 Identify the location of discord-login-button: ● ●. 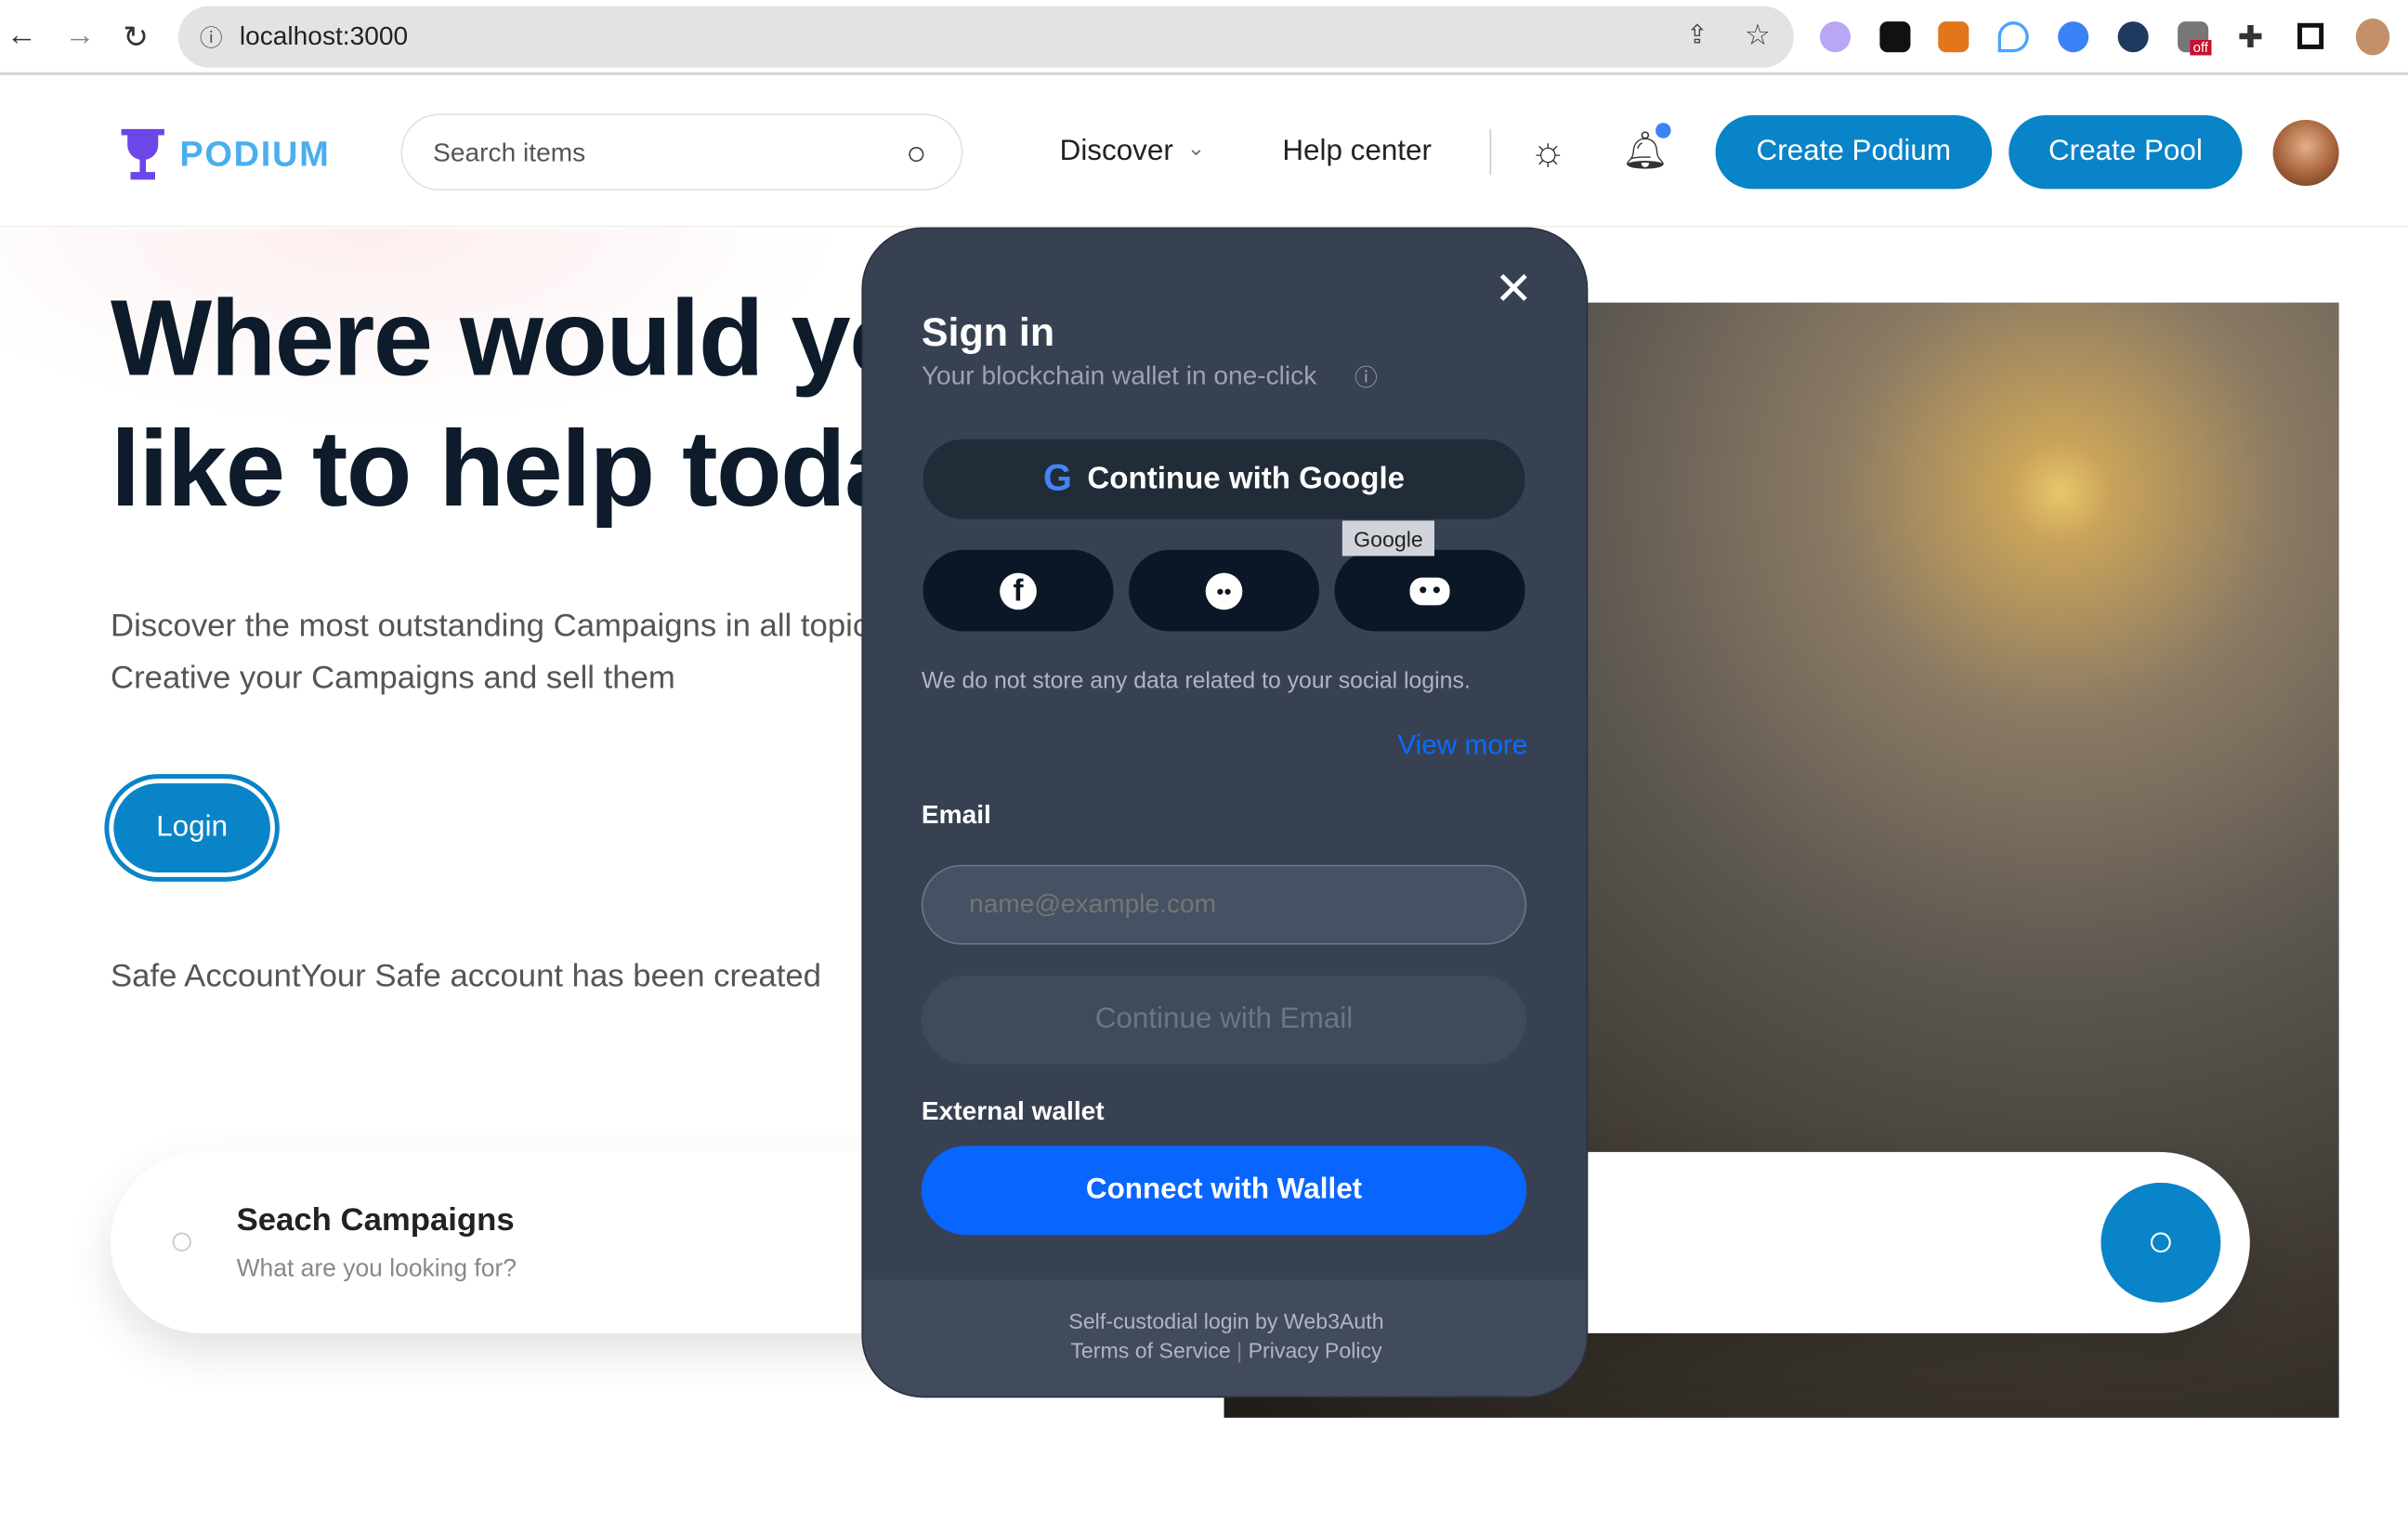
(1429, 590).